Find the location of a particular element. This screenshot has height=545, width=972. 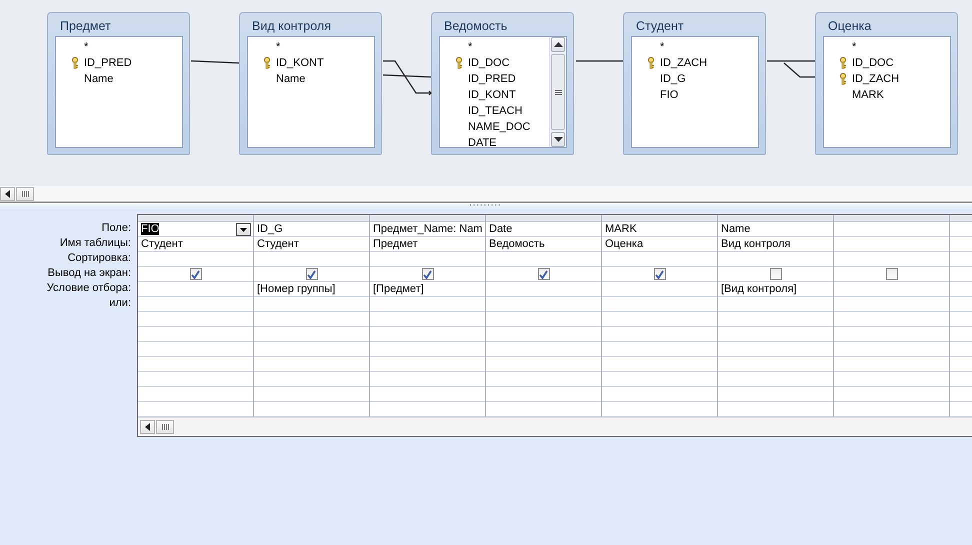

scroll-up-icon is located at coordinates (558, 44).